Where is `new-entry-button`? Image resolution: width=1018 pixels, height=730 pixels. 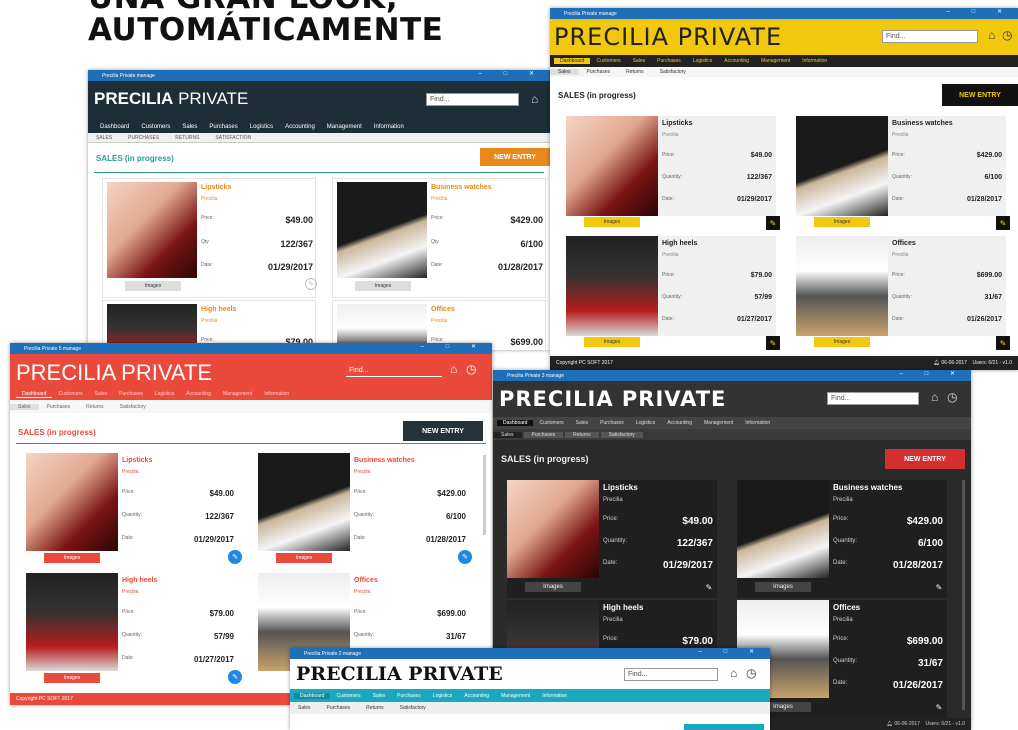
new-entry-button is located at coordinates (724, 727).